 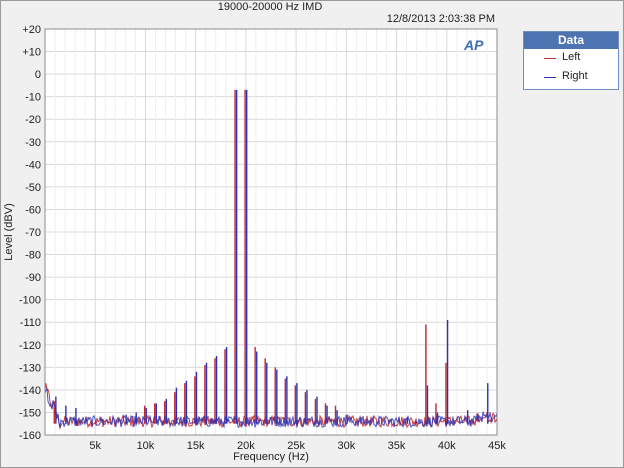 I want to click on legend-label-left: Left, so click(x=571, y=57).